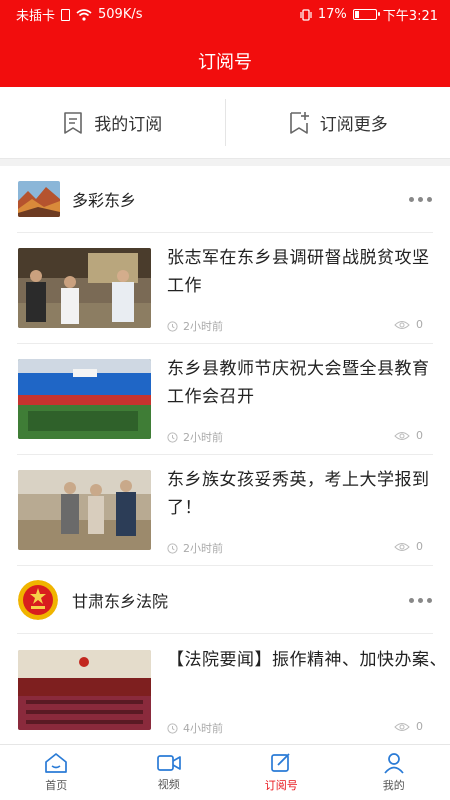 The height and width of the screenshot is (800, 450). I want to click on my-subscriptions-label: 我的订阅, so click(128, 125).